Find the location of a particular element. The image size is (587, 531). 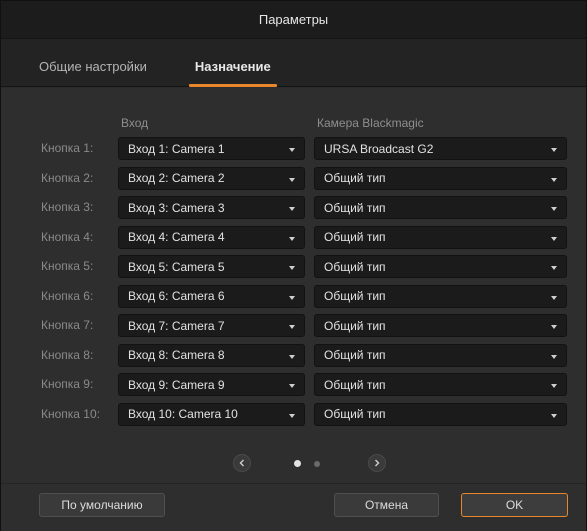

camera-select: URSA Broadcast G2 is located at coordinates (440, 148).